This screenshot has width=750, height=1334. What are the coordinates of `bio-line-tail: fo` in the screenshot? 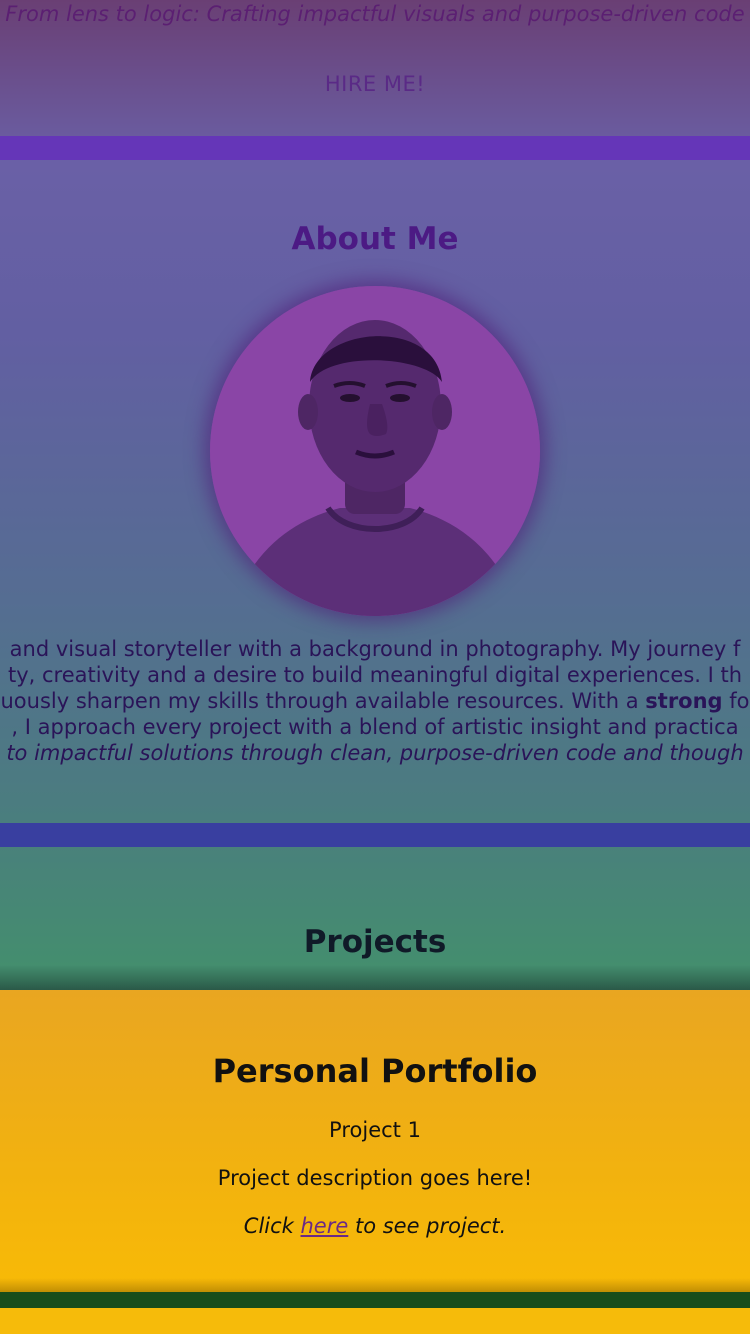 It's located at (736, 701).